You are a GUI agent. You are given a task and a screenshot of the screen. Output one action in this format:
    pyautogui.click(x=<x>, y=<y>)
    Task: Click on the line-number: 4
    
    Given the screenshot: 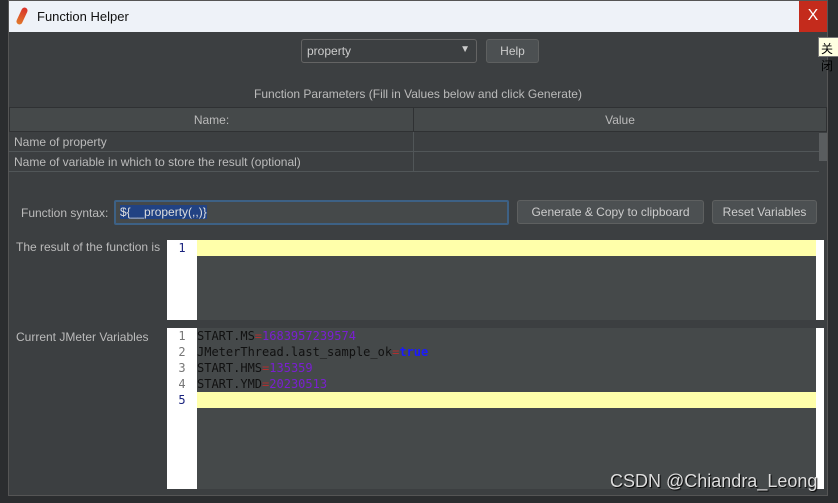 What is the action you would take?
    pyautogui.click(x=182, y=384)
    